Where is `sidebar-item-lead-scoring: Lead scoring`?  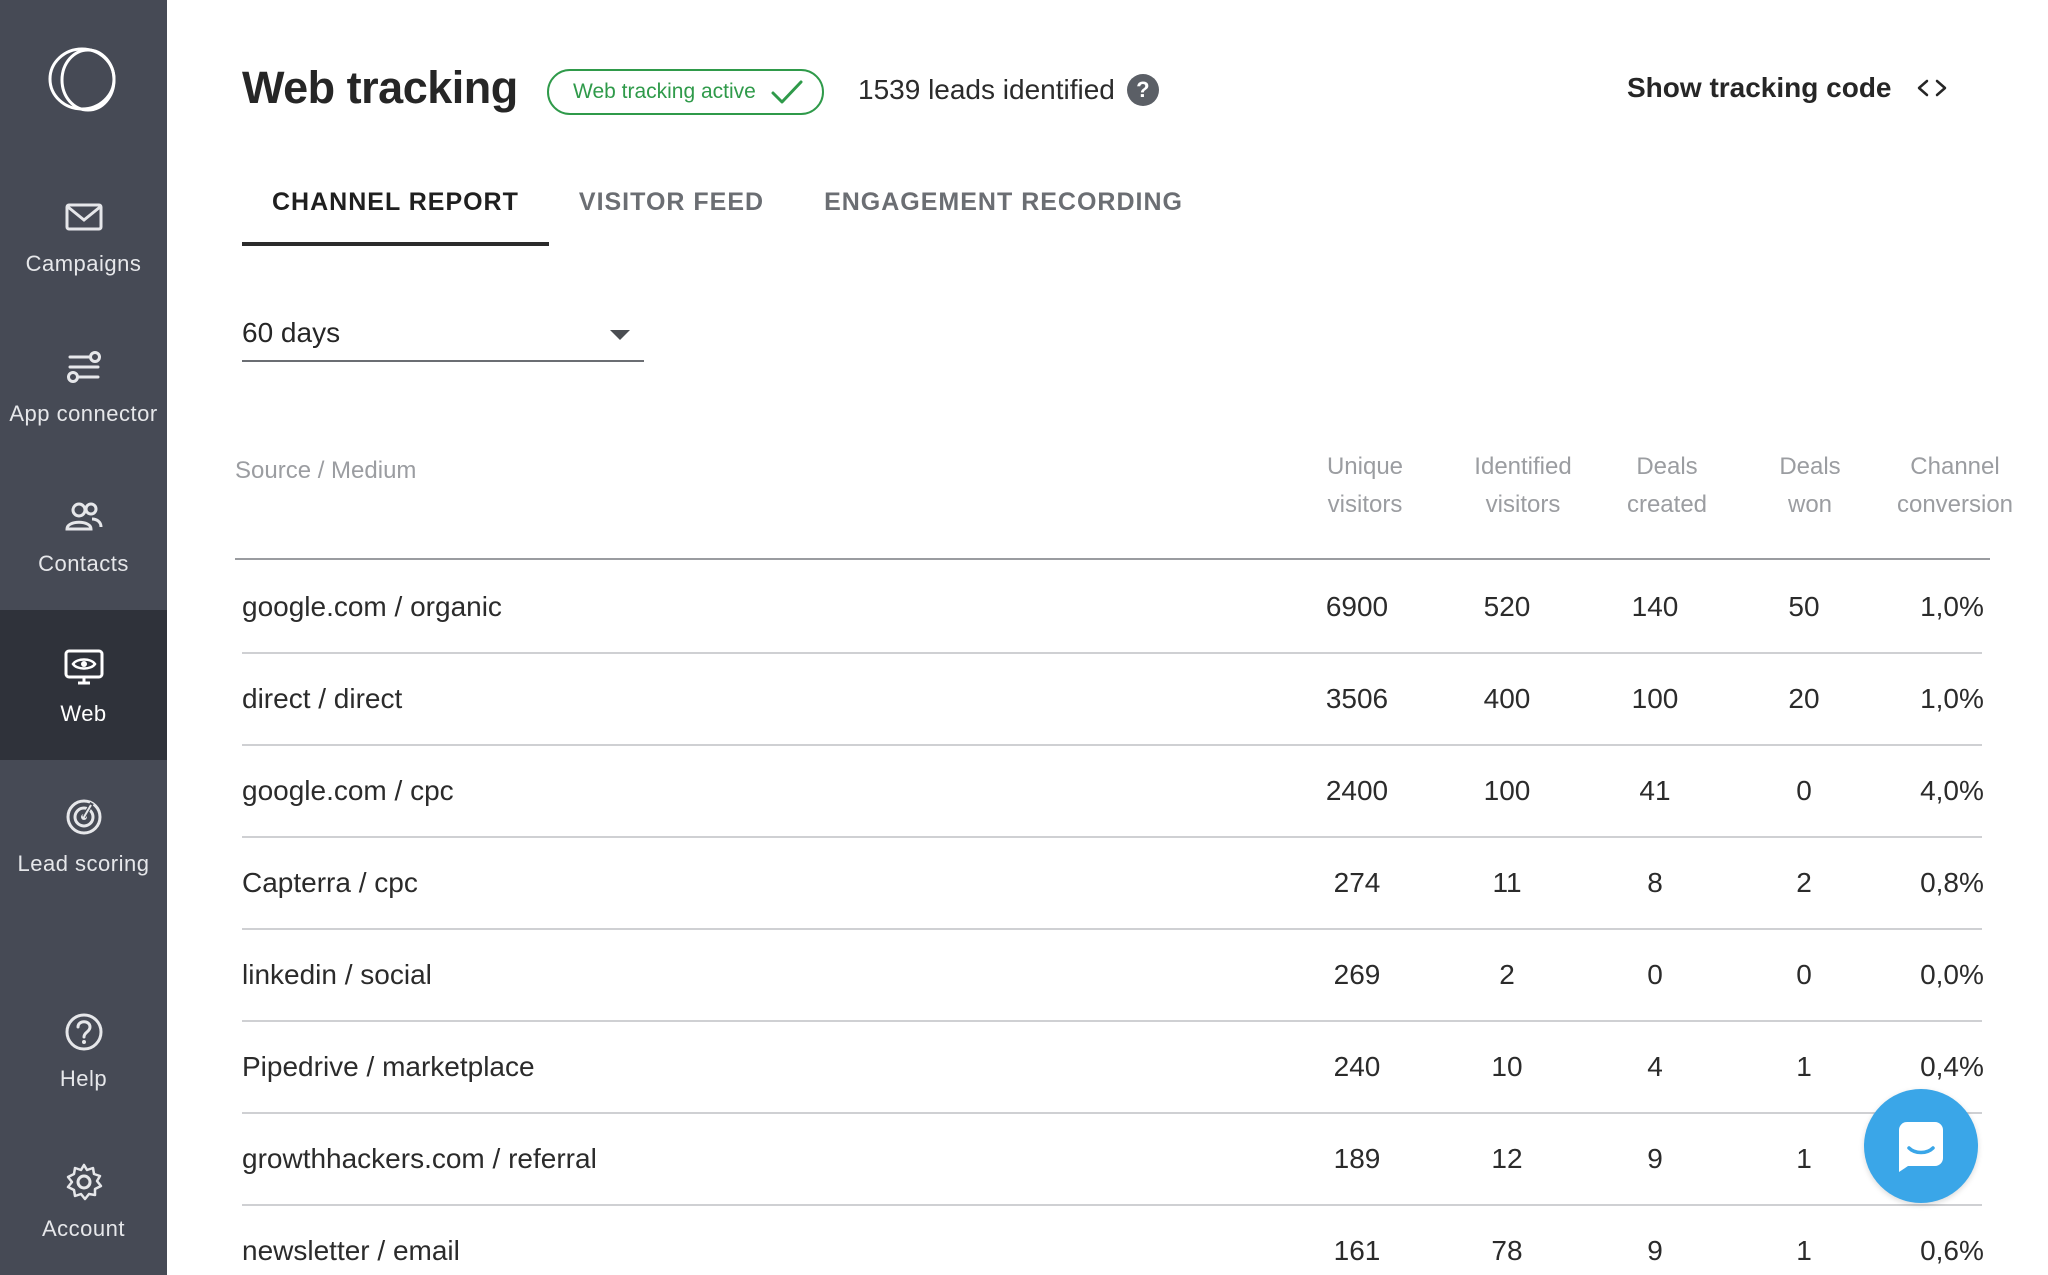 sidebar-item-lead-scoring: Lead scoring is located at coordinates (83, 835).